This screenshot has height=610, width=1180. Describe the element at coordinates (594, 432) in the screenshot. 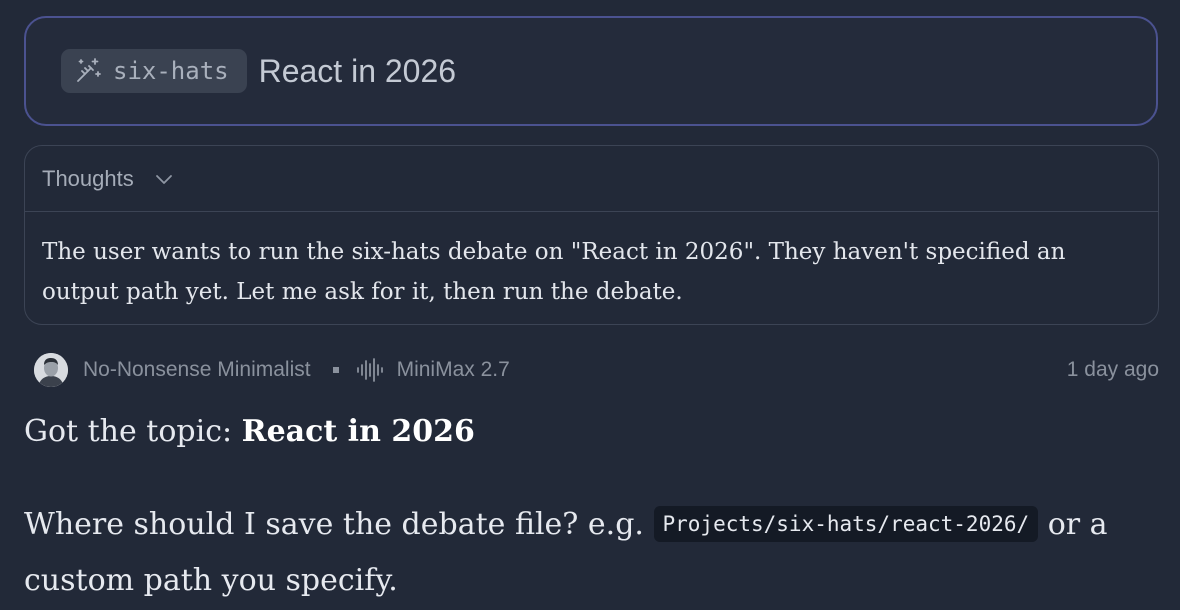

I see `topic-line: Got the topic: React in 2026` at that location.